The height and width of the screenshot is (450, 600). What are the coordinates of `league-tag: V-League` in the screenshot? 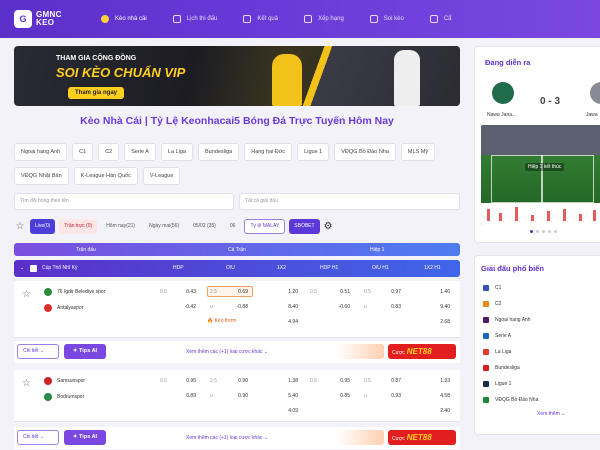 It's located at (161, 176).